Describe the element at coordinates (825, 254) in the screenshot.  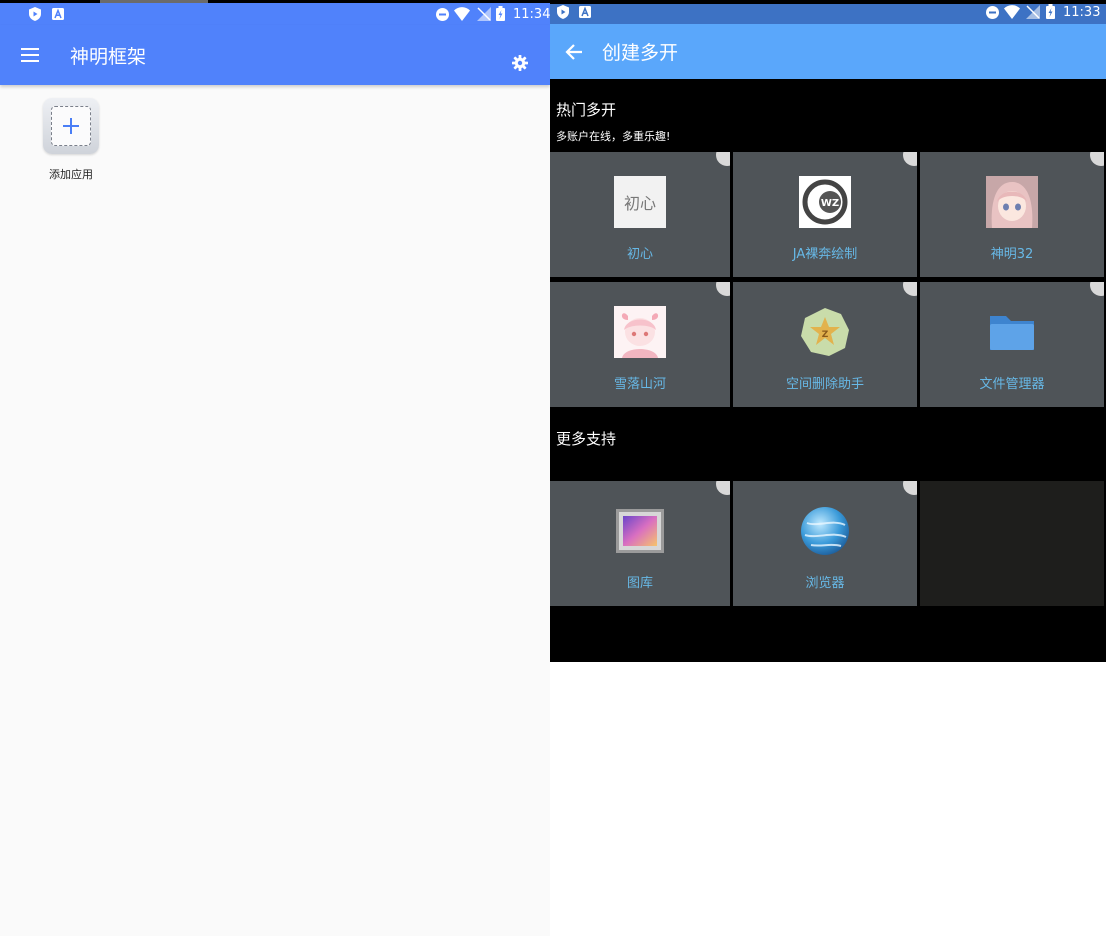
I see `app-name: JA裸奔绘制` at that location.